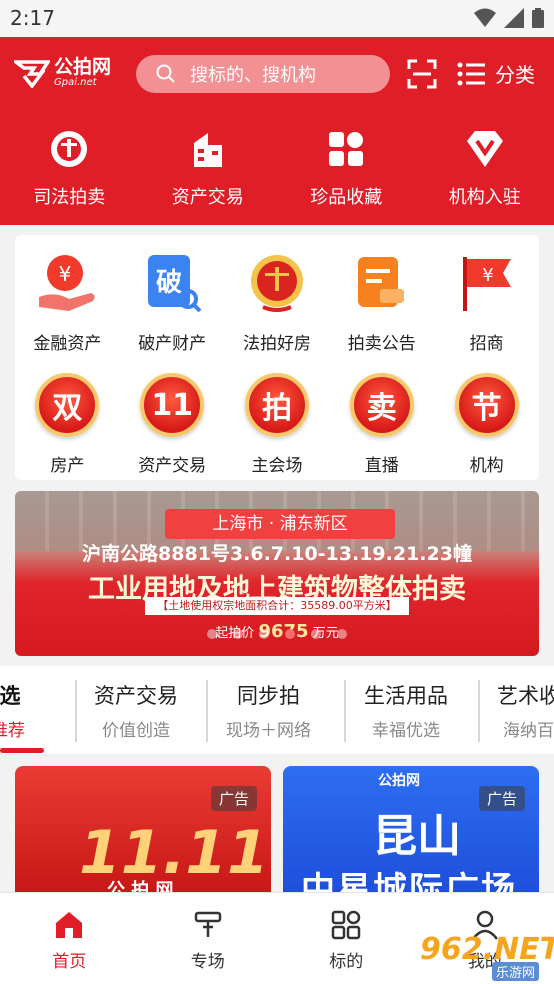  Describe the element at coordinates (280, 524) in the screenshot. I see `banner-location: 上海市 · 浦东新区` at that location.